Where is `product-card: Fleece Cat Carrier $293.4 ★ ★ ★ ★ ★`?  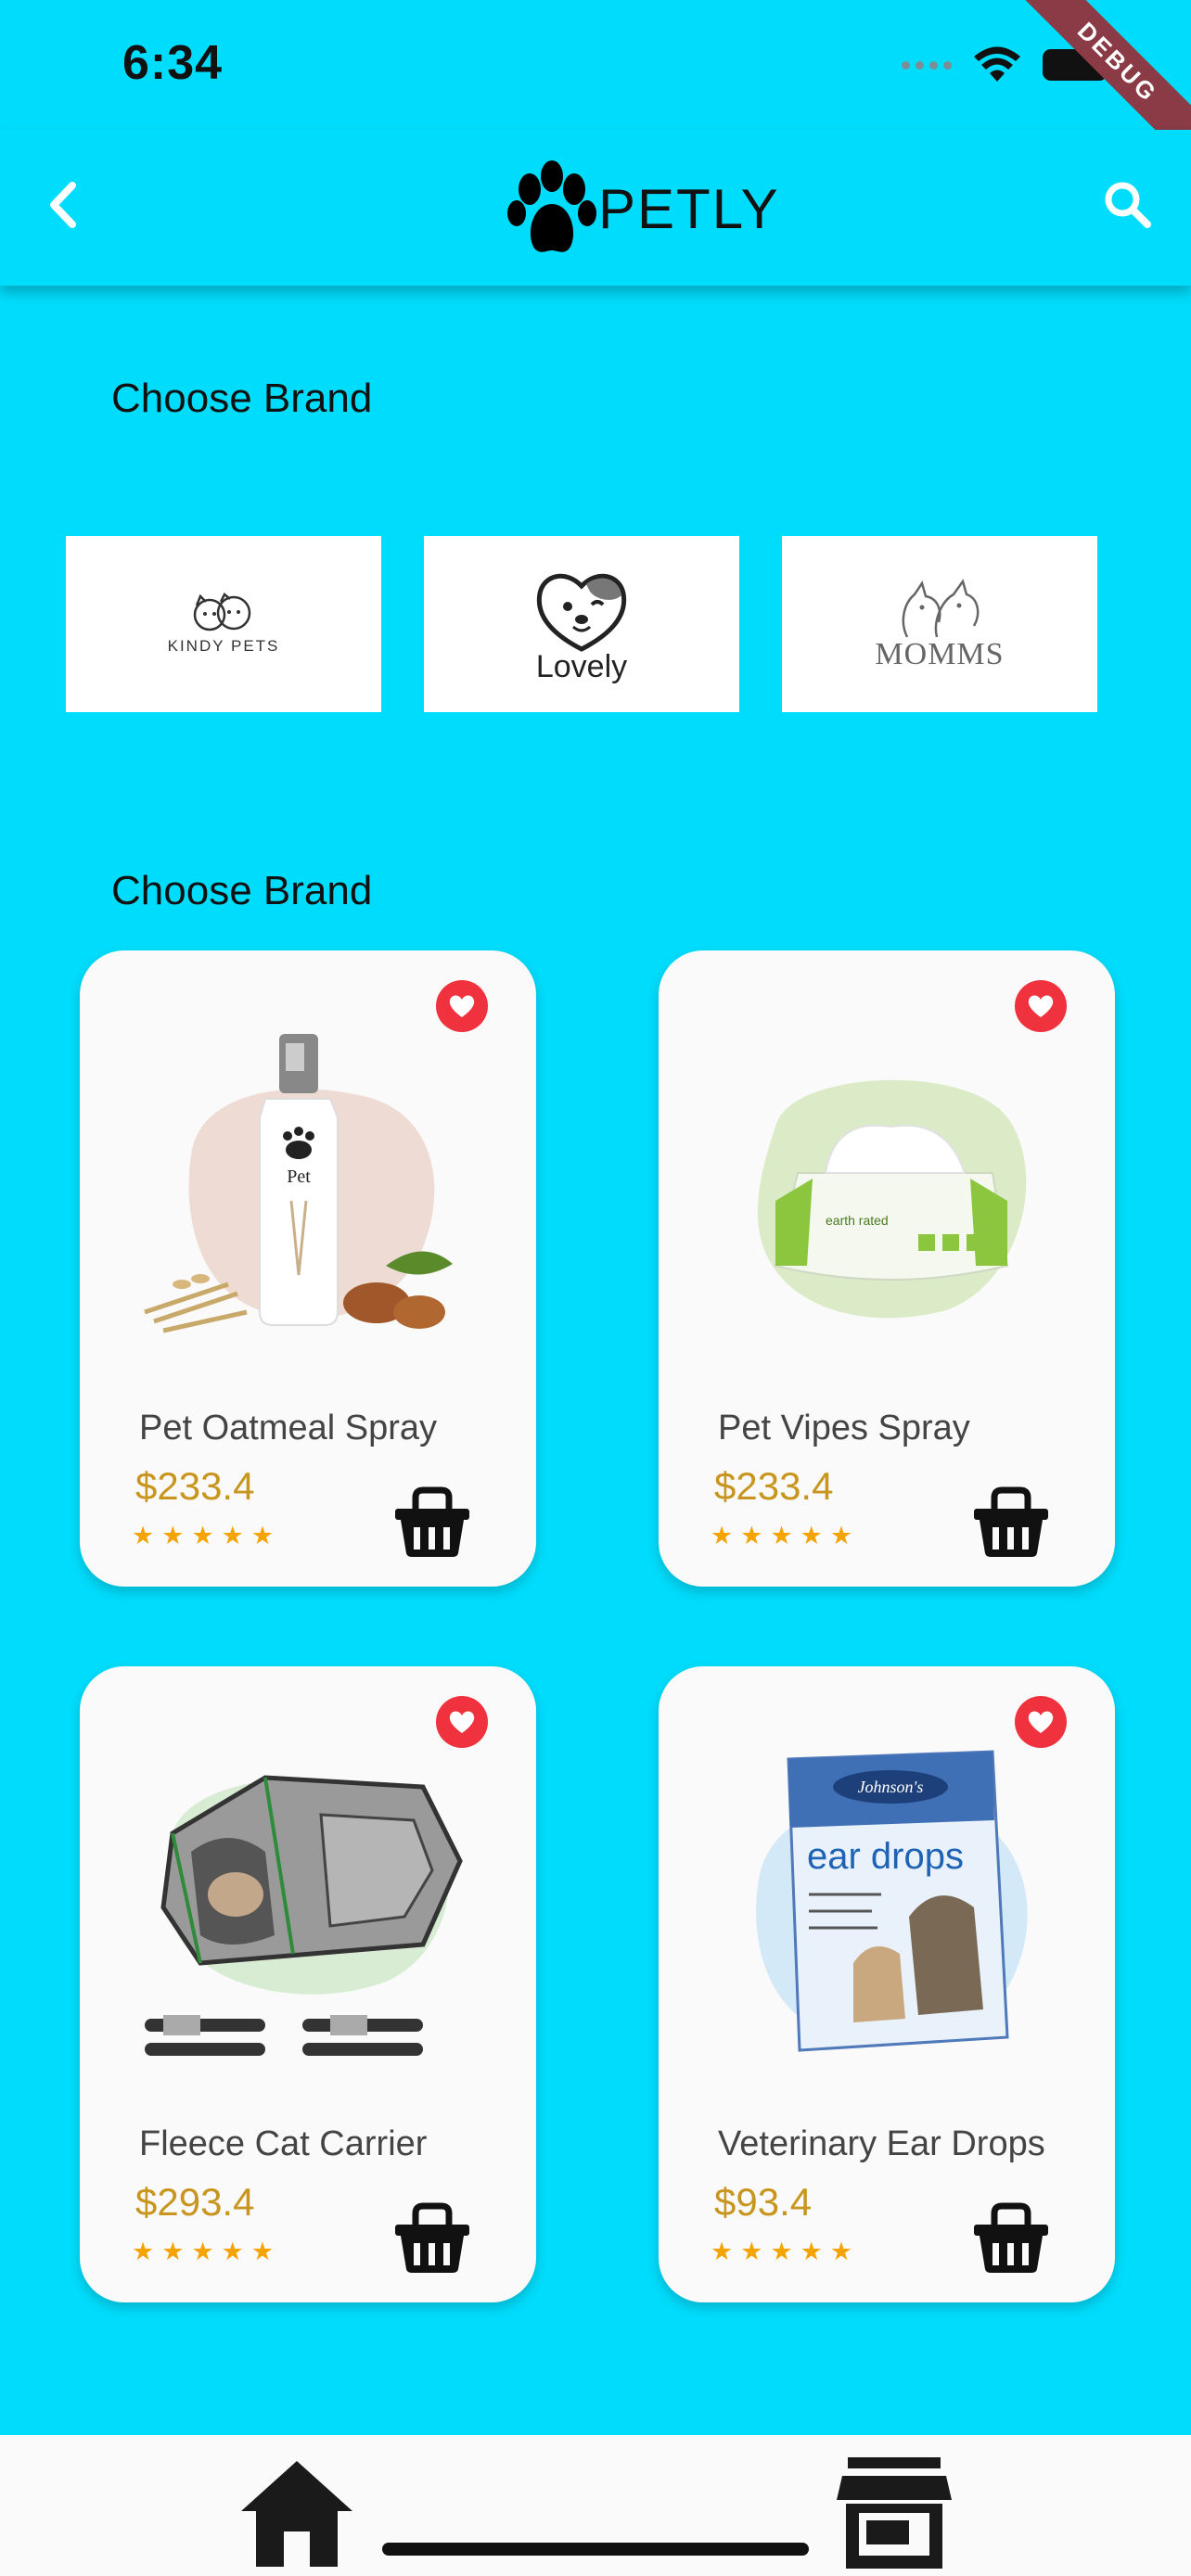
product-card: Fleece Cat Carrier $293.4 ★ ★ ★ ★ ★ is located at coordinates (308, 1984).